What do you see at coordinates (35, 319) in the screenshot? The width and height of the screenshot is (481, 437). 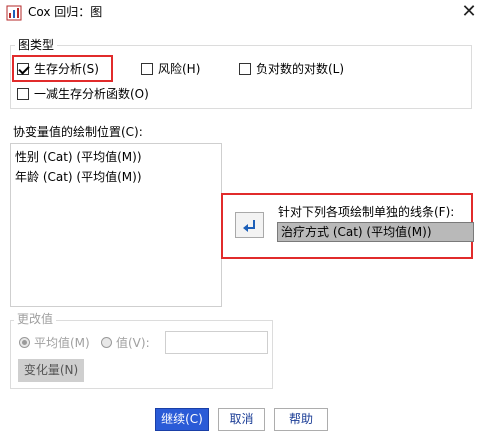 I see `change-value-group-label: 更改值` at bounding box center [35, 319].